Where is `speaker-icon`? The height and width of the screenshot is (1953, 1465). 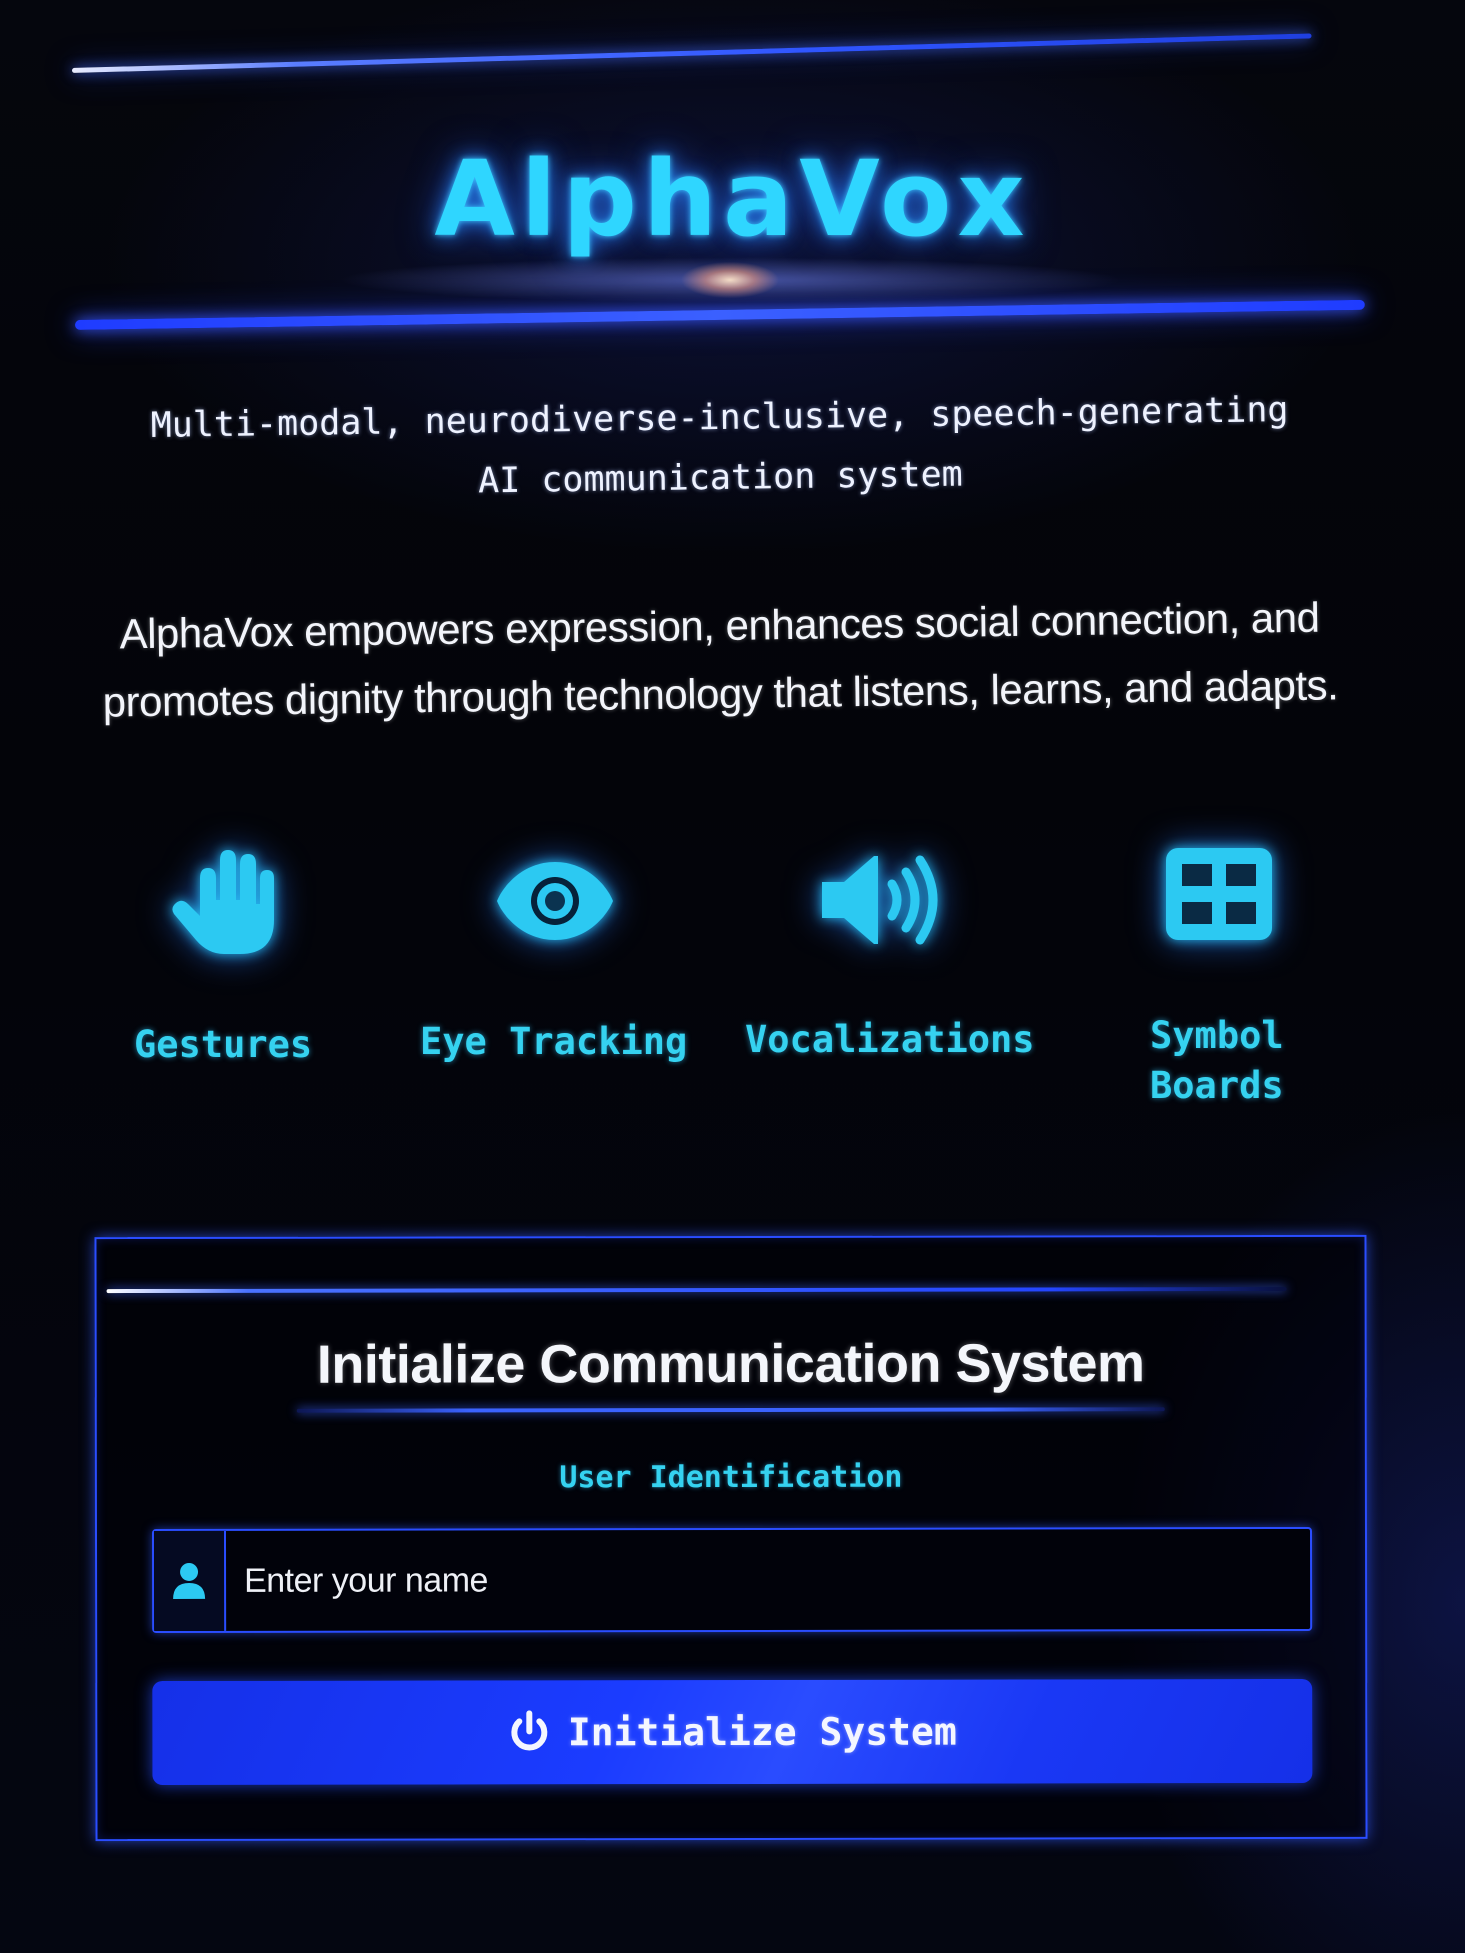
speaker-icon is located at coordinates (880, 900).